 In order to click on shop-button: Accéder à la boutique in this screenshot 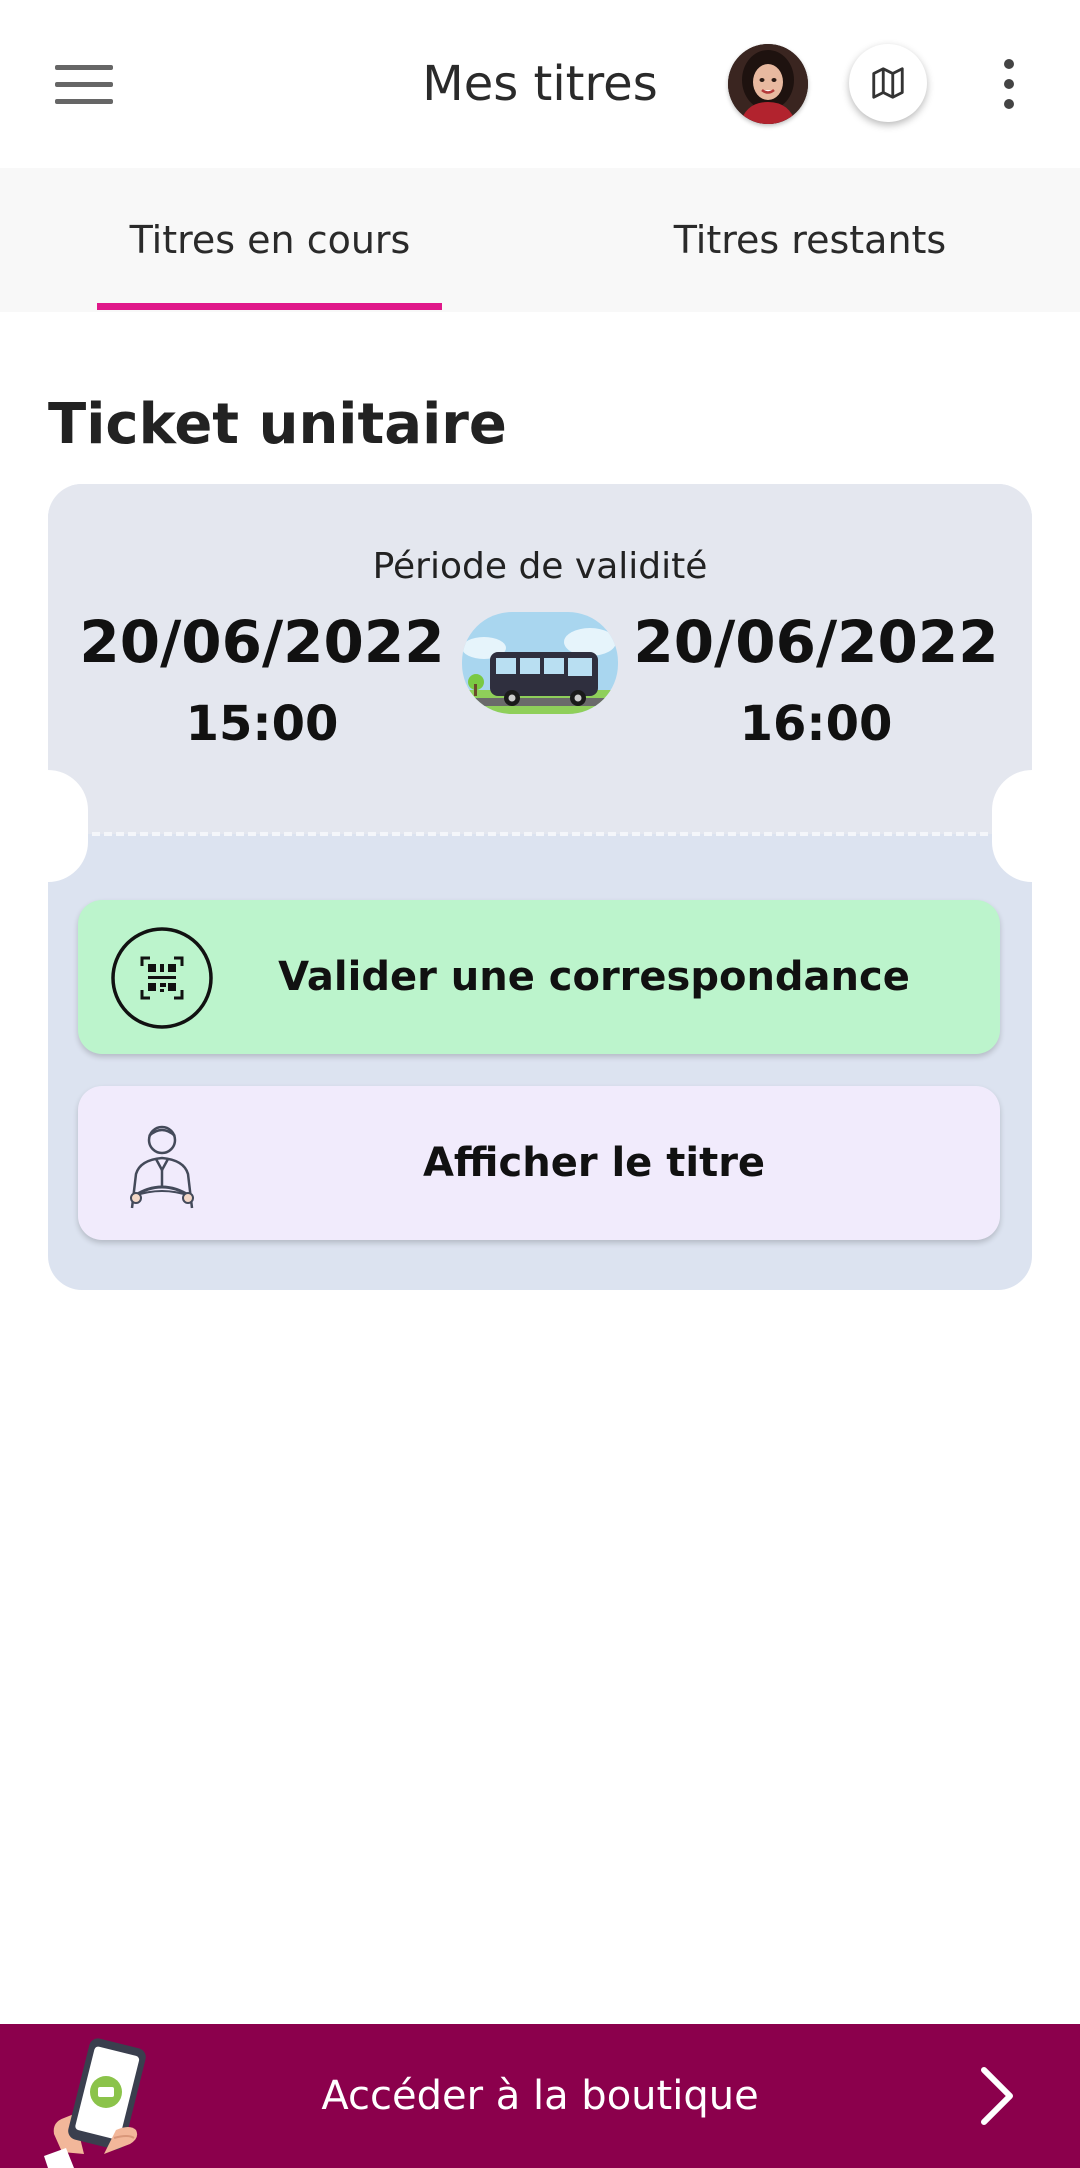, I will do `click(540, 2096)`.